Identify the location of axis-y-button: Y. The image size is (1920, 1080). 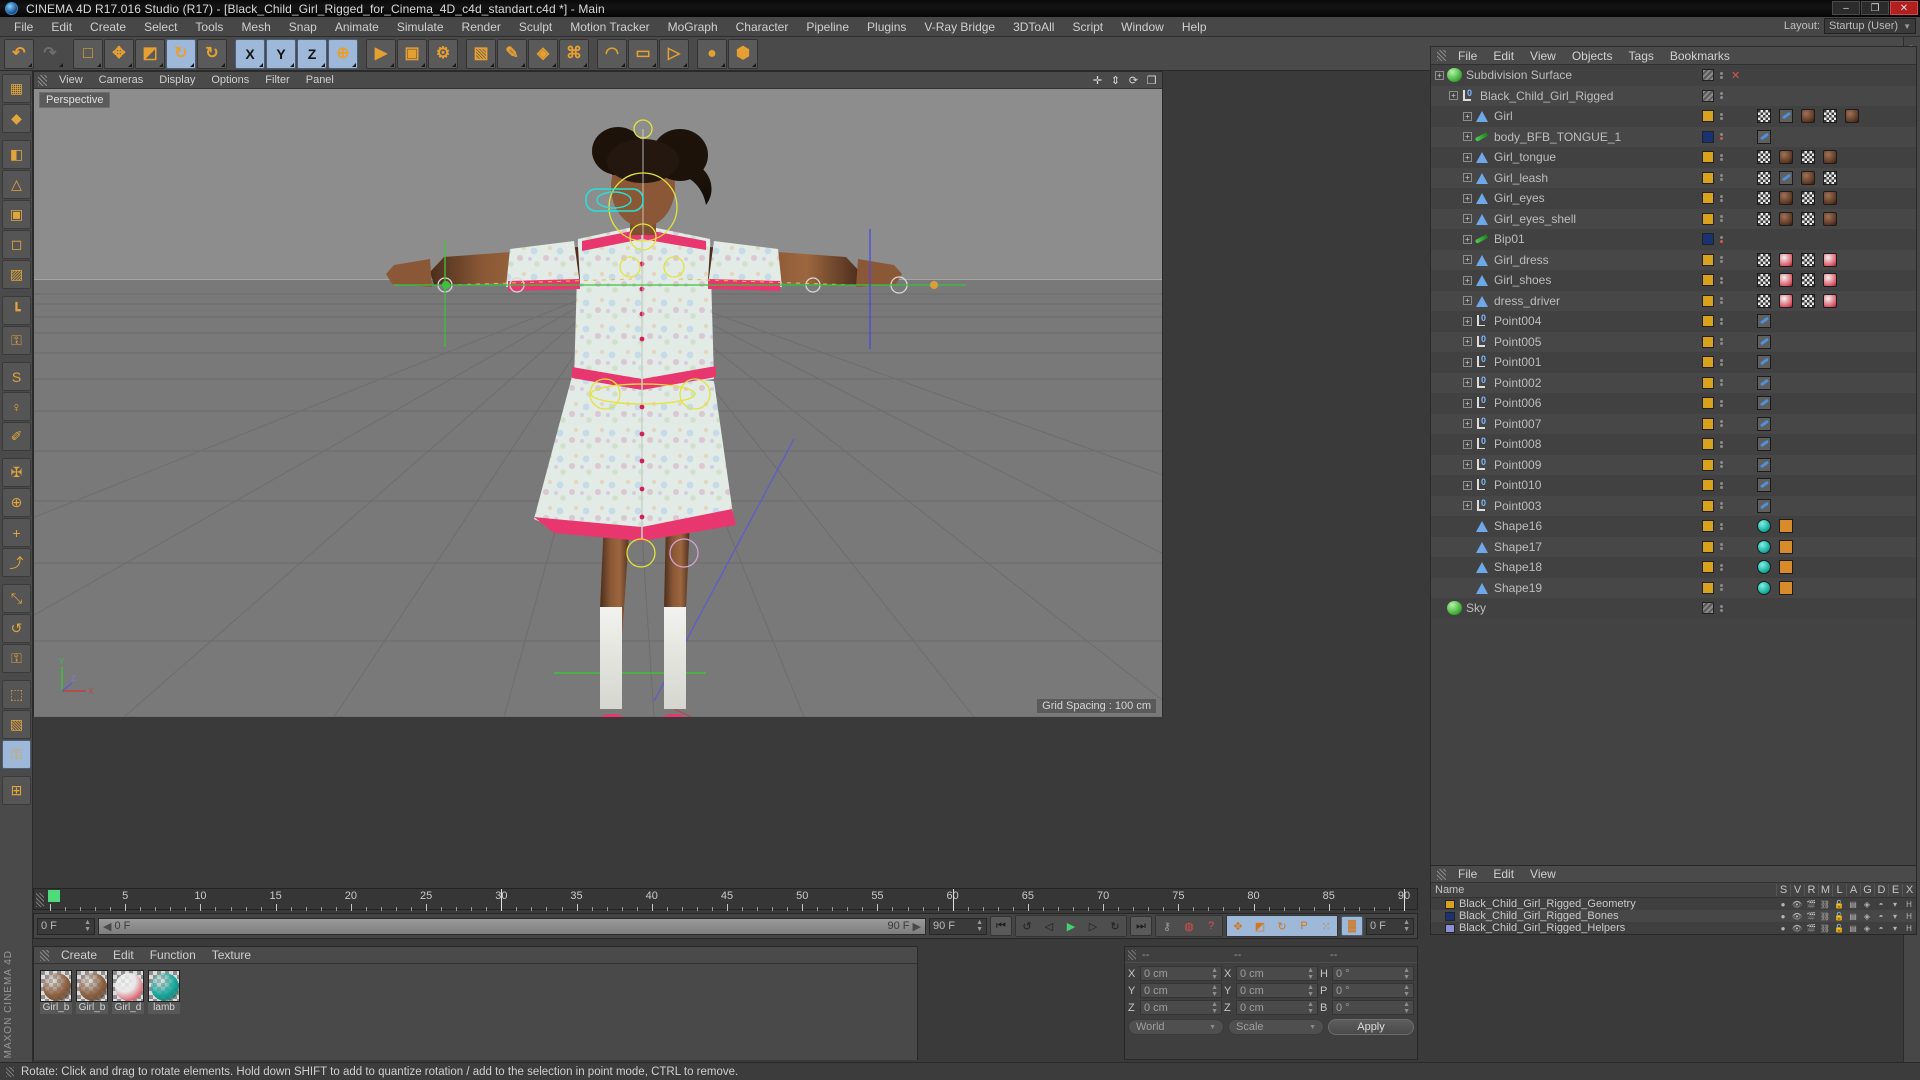
(281, 53).